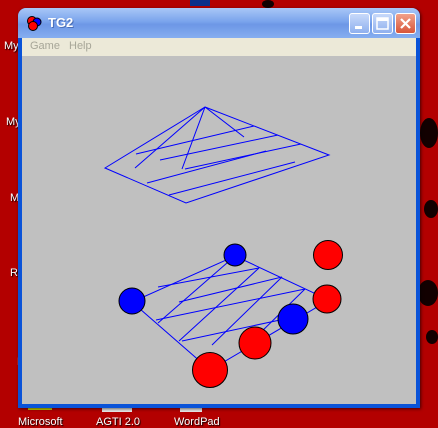 The height and width of the screenshot is (428, 438). I want to click on maximize-icon, so click(382, 23).